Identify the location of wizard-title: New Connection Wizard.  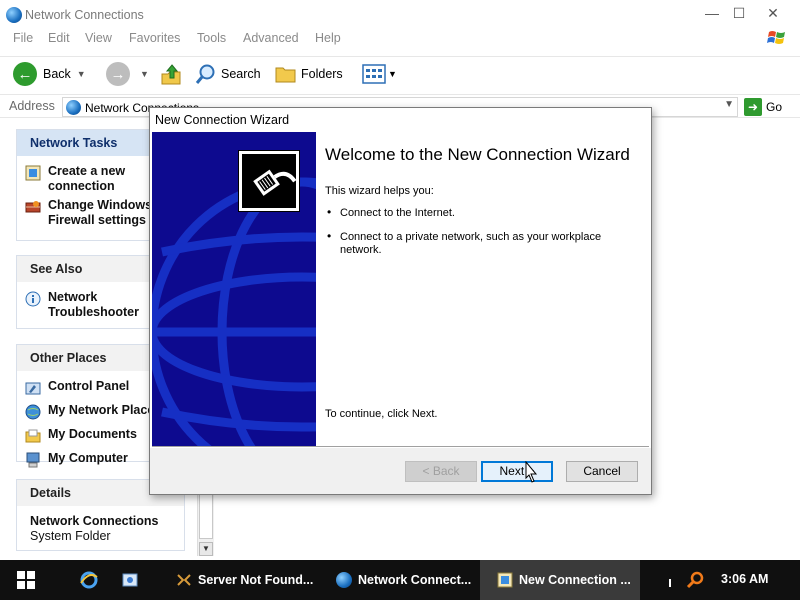
(400, 120).